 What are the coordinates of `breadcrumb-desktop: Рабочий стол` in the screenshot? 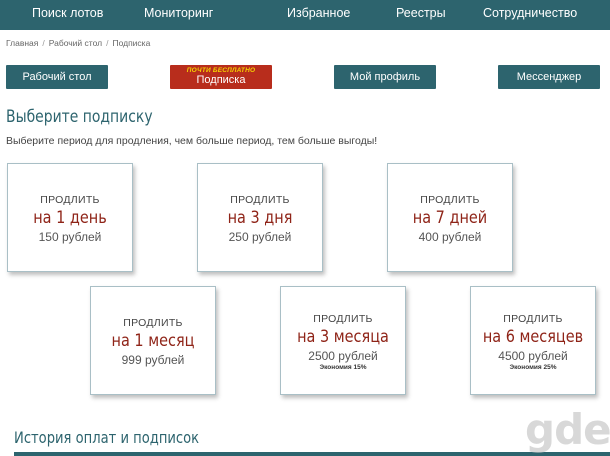 It's located at (75, 43).